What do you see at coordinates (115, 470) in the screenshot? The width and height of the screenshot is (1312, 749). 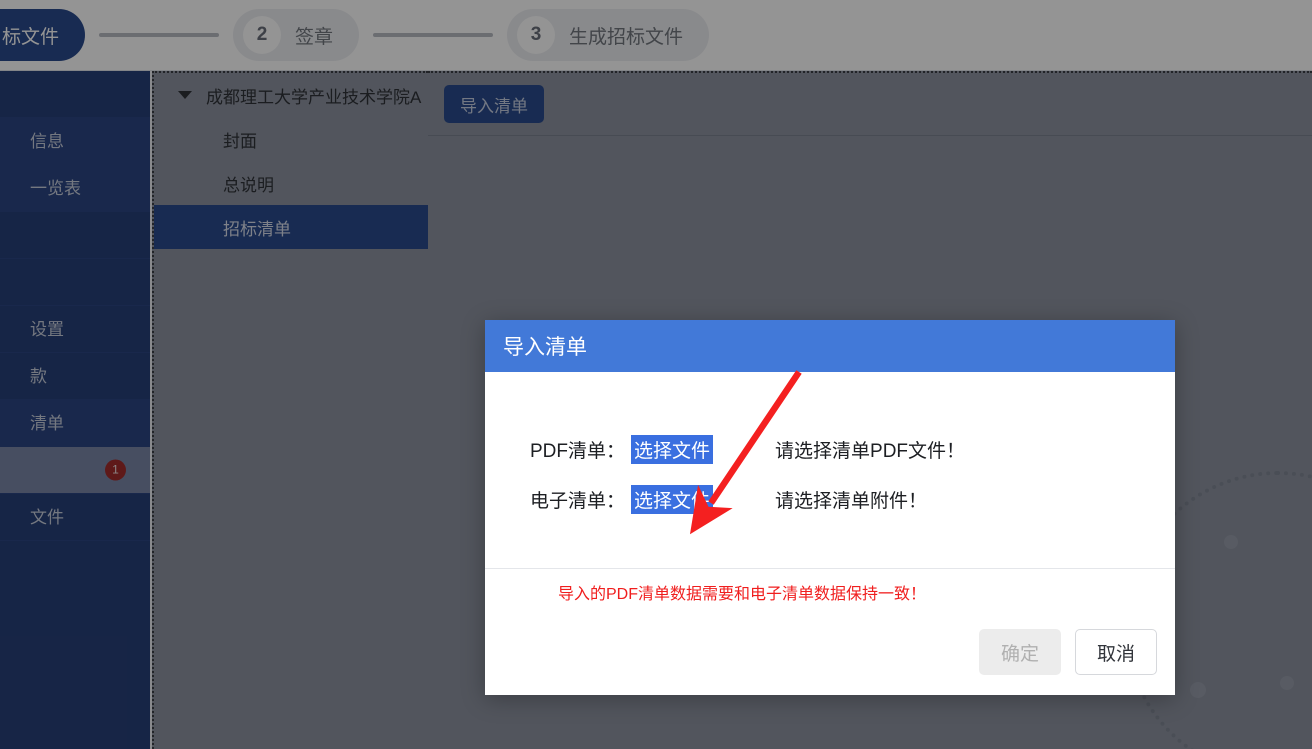 I see `sidebar-item-8-badge: 1` at bounding box center [115, 470].